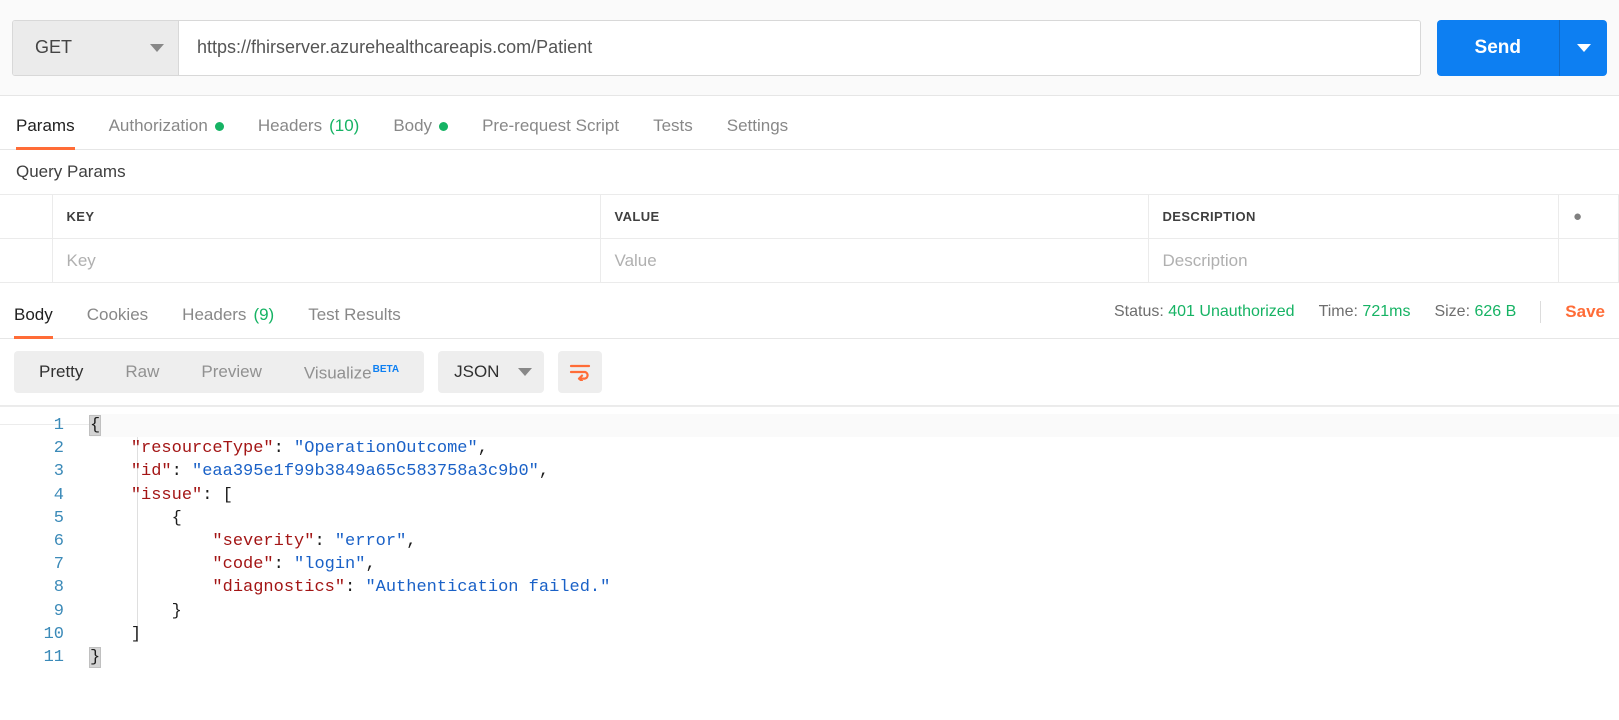  I want to click on response-tab-cookies: Cookies, so click(117, 321).